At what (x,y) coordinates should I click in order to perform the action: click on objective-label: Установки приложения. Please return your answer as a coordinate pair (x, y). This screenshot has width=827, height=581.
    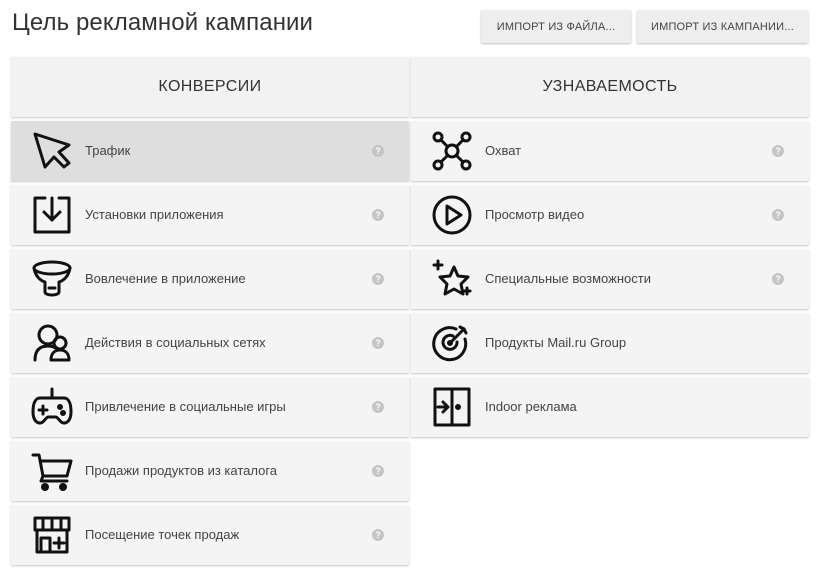
    Looking at the image, I should click on (154, 214).